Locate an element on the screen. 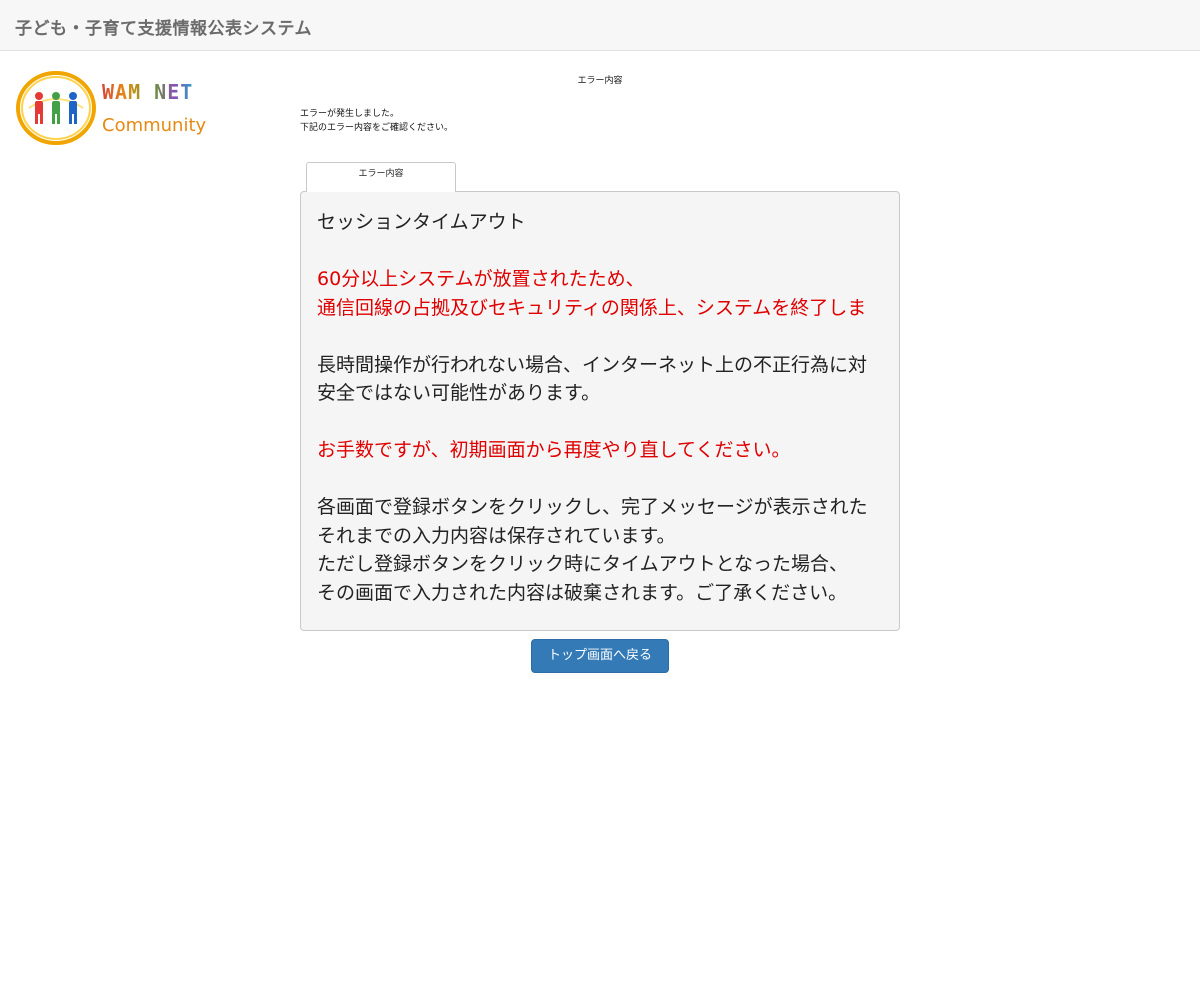 The height and width of the screenshot is (1000, 1200). error-reason-line: 60分以上システムが放置されたため、 is located at coordinates (481, 279).